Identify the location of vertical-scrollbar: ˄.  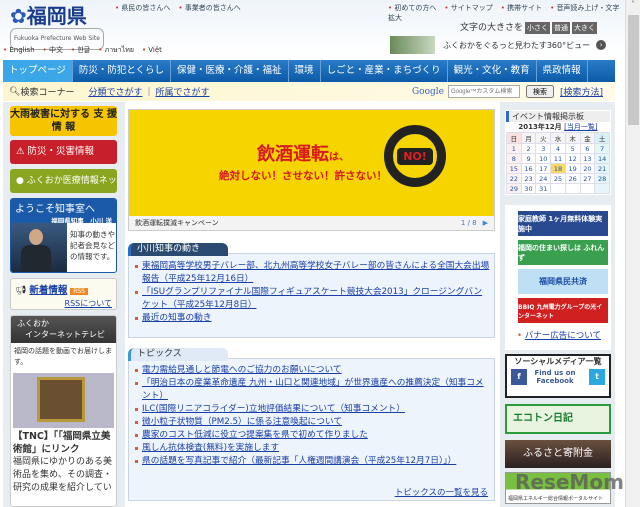
(632, 253).